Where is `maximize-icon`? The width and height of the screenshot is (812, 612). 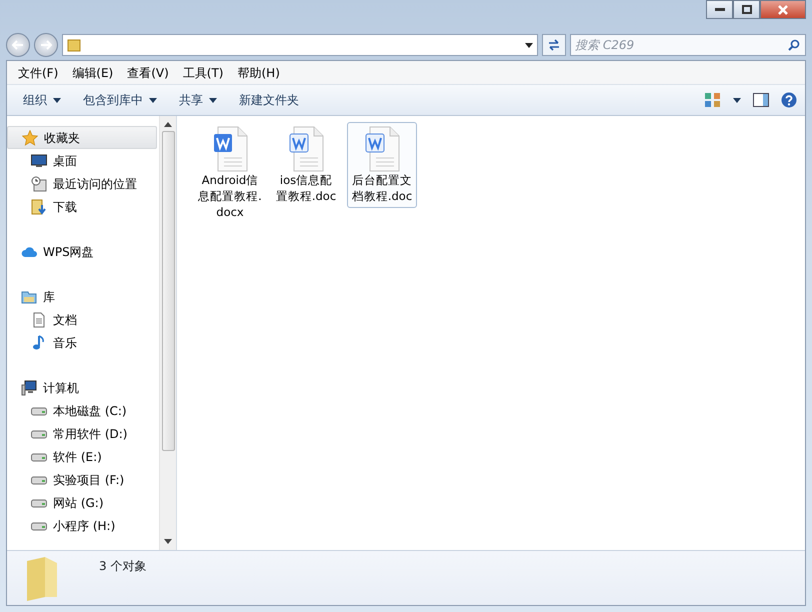
maximize-icon is located at coordinates (747, 9).